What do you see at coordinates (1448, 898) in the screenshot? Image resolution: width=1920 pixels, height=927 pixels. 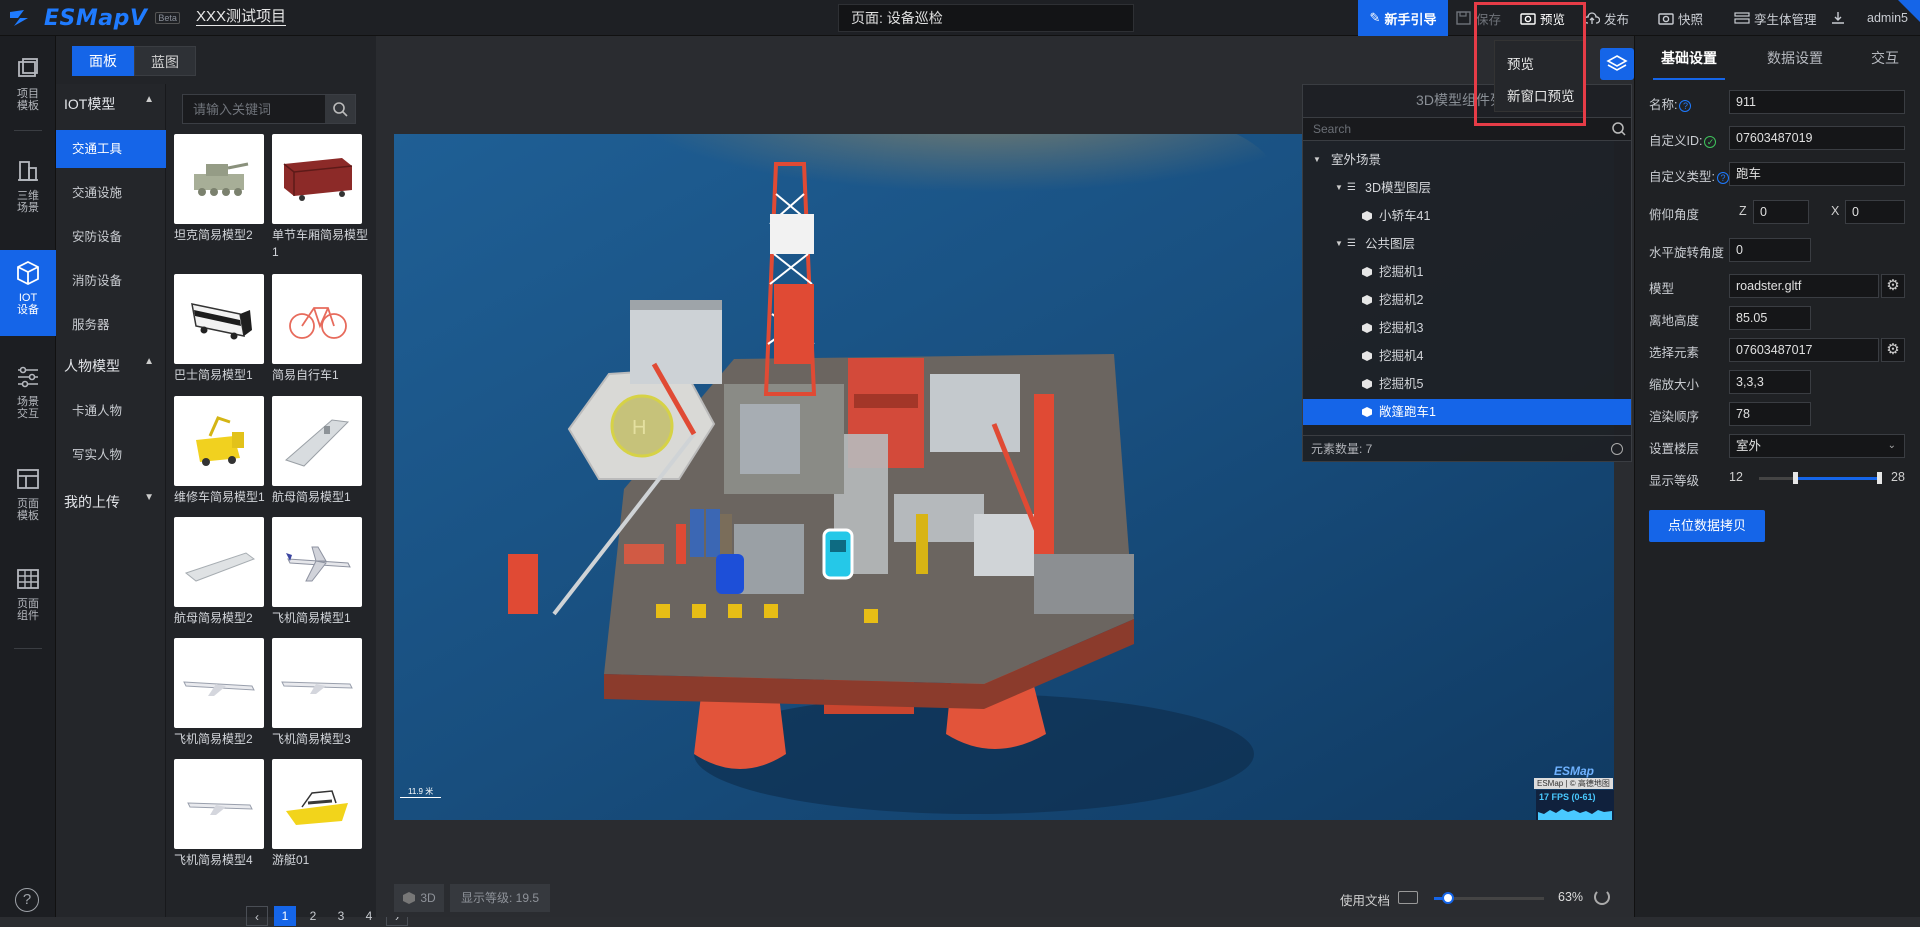 I see `zoom-slider-handle` at bounding box center [1448, 898].